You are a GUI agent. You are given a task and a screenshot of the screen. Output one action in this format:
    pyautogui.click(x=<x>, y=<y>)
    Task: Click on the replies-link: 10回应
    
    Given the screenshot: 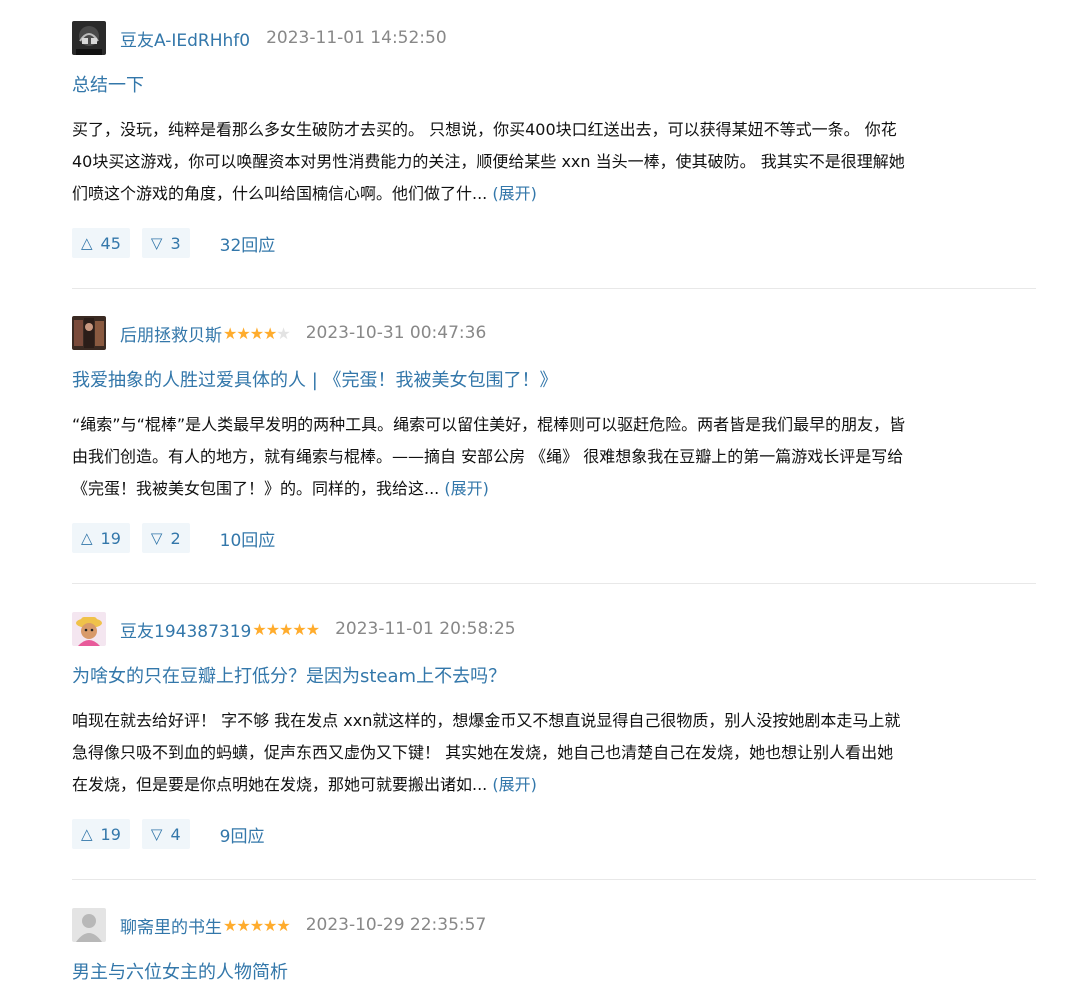 What is the action you would take?
    pyautogui.click(x=248, y=538)
    